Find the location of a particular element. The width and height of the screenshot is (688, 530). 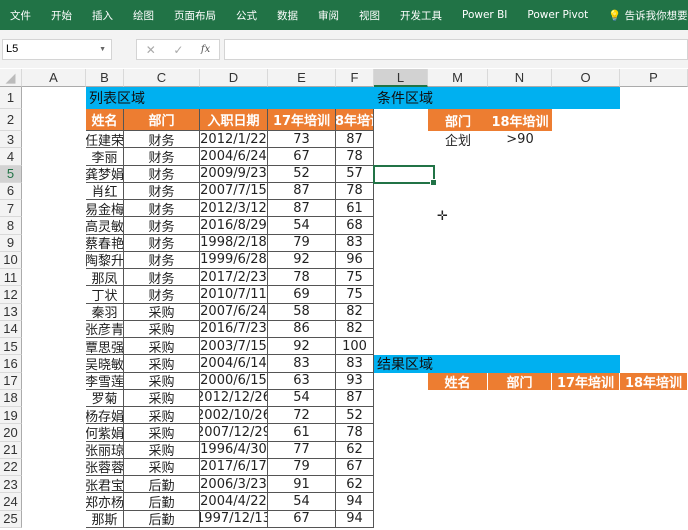

row-header-23: 23 is located at coordinates (11, 485).